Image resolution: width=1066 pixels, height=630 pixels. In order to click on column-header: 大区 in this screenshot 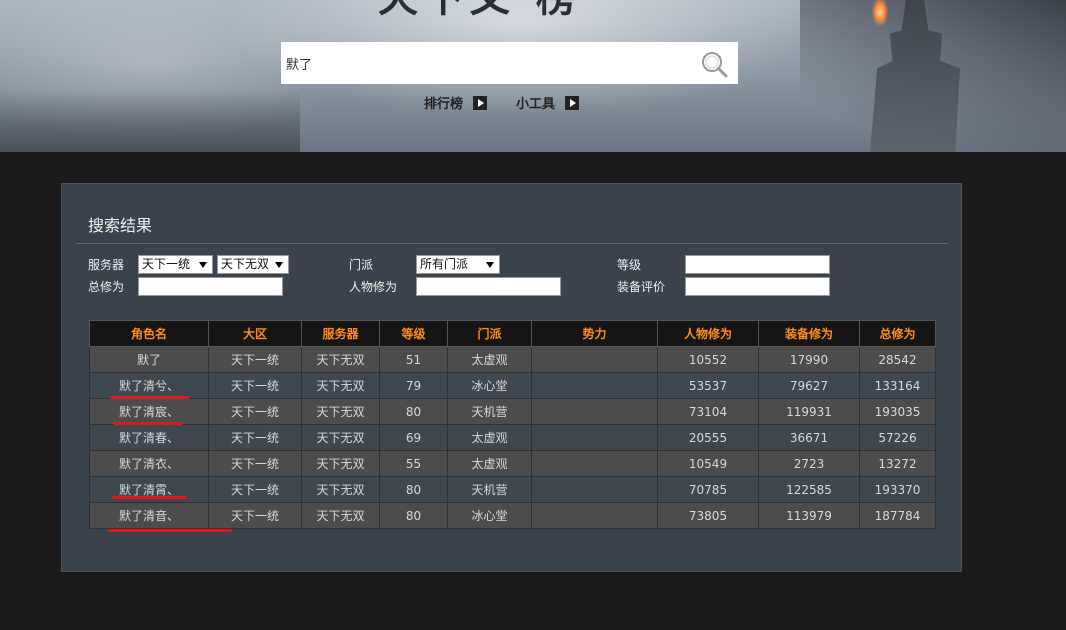, I will do `click(255, 333)`.